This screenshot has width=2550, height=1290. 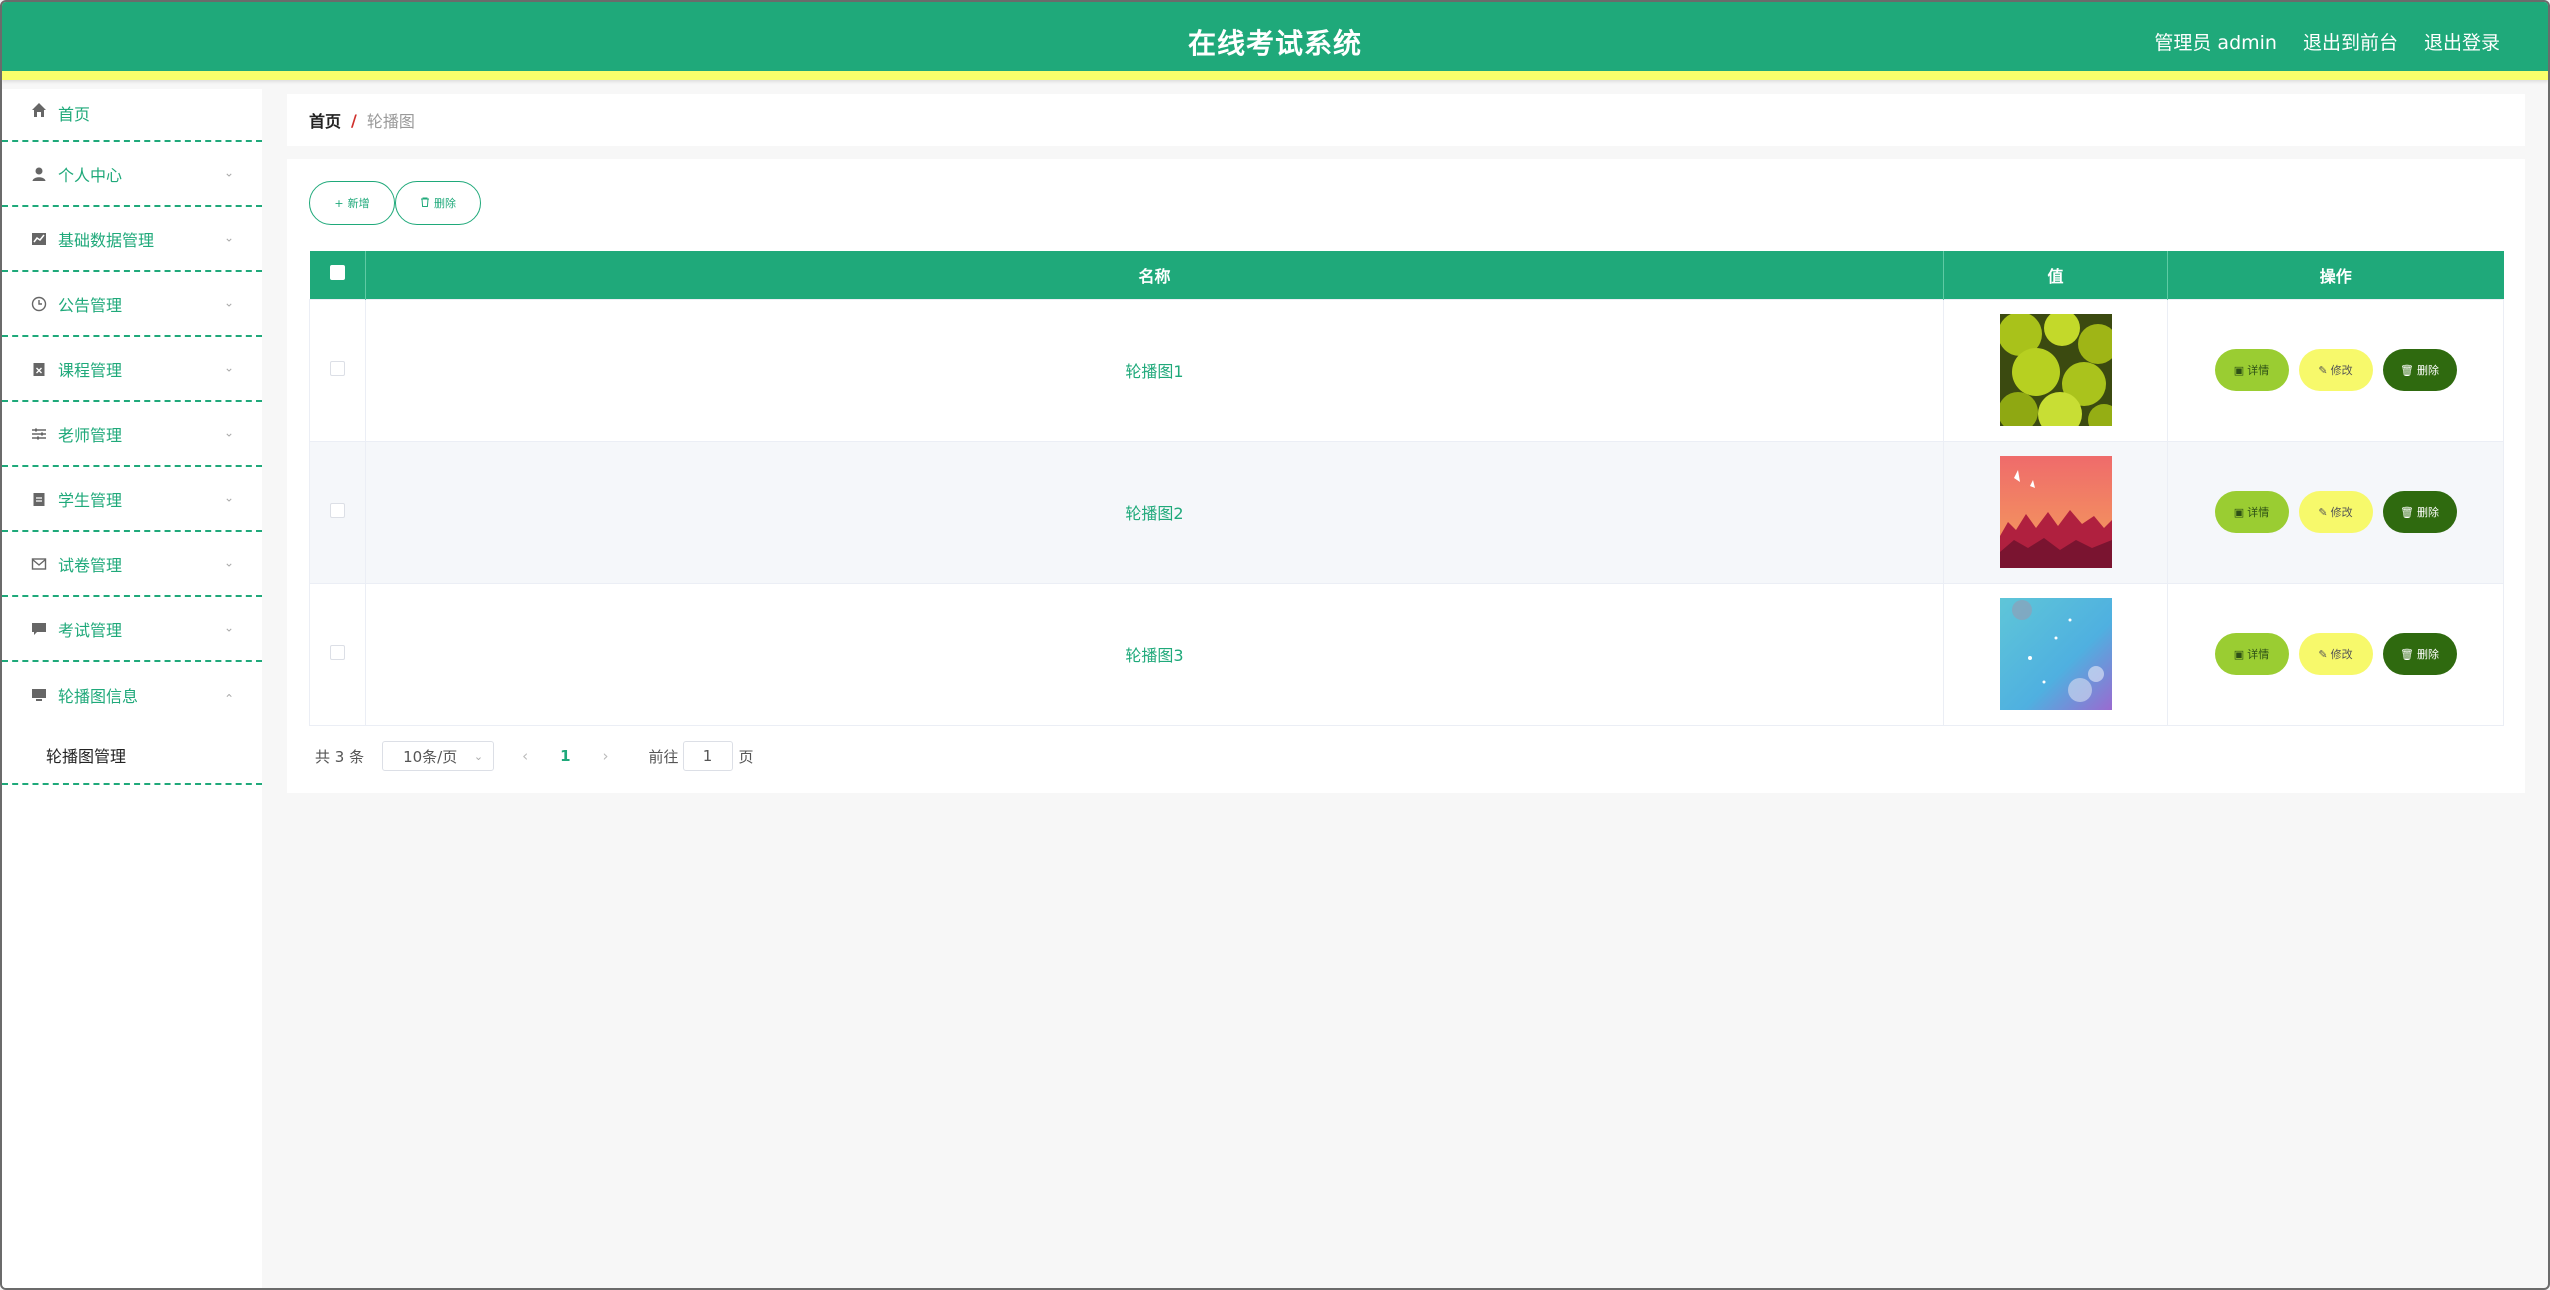 I want to click on sidebar-item-student: 学生管理 ⌄, so click(x=132, y=499).